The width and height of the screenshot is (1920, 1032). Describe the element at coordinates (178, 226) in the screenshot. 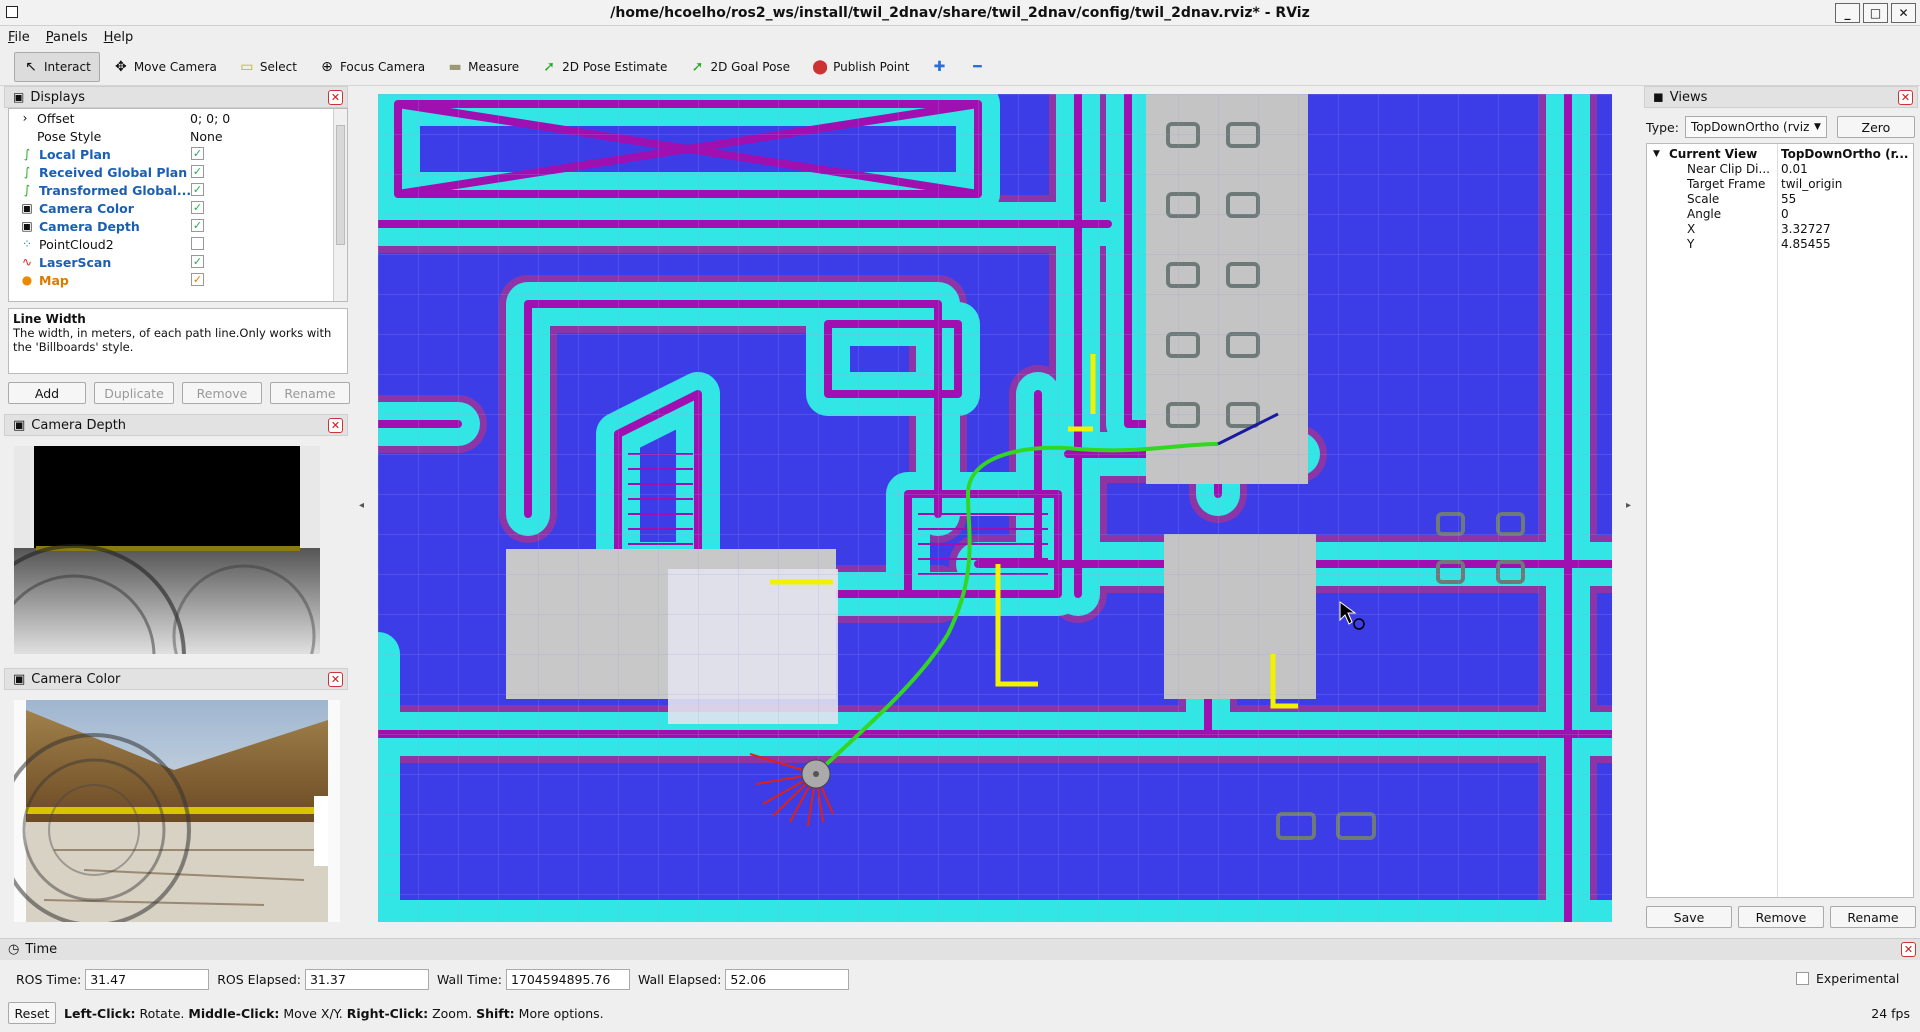

I see `display-row-camera-depth: ▣ Camera Depth ✓` at that location.